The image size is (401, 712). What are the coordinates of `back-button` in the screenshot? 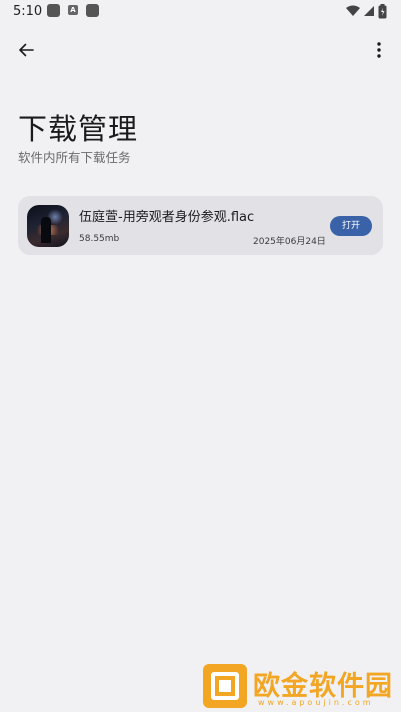 It's located at (26, 50).